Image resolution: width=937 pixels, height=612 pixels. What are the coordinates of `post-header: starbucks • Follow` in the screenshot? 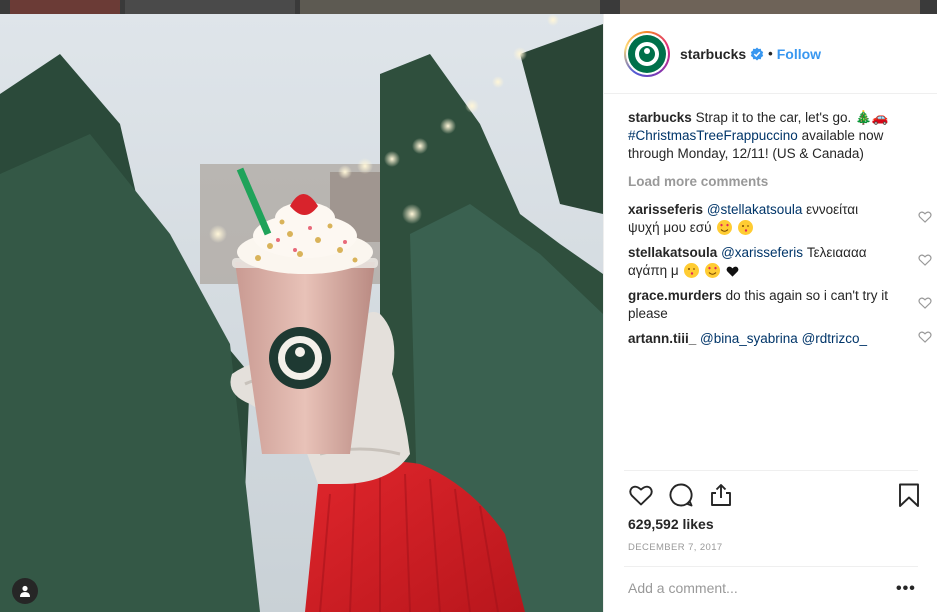 It's located at (770, 54).